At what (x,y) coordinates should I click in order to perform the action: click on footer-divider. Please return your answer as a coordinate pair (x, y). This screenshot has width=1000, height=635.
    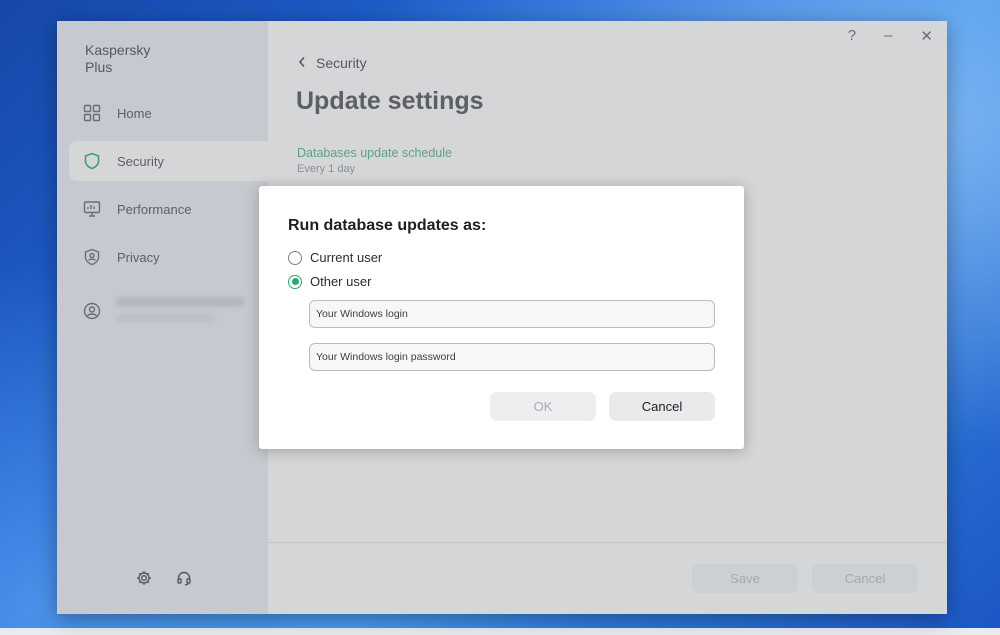
    Looking at the image, I should click on (607, 542).